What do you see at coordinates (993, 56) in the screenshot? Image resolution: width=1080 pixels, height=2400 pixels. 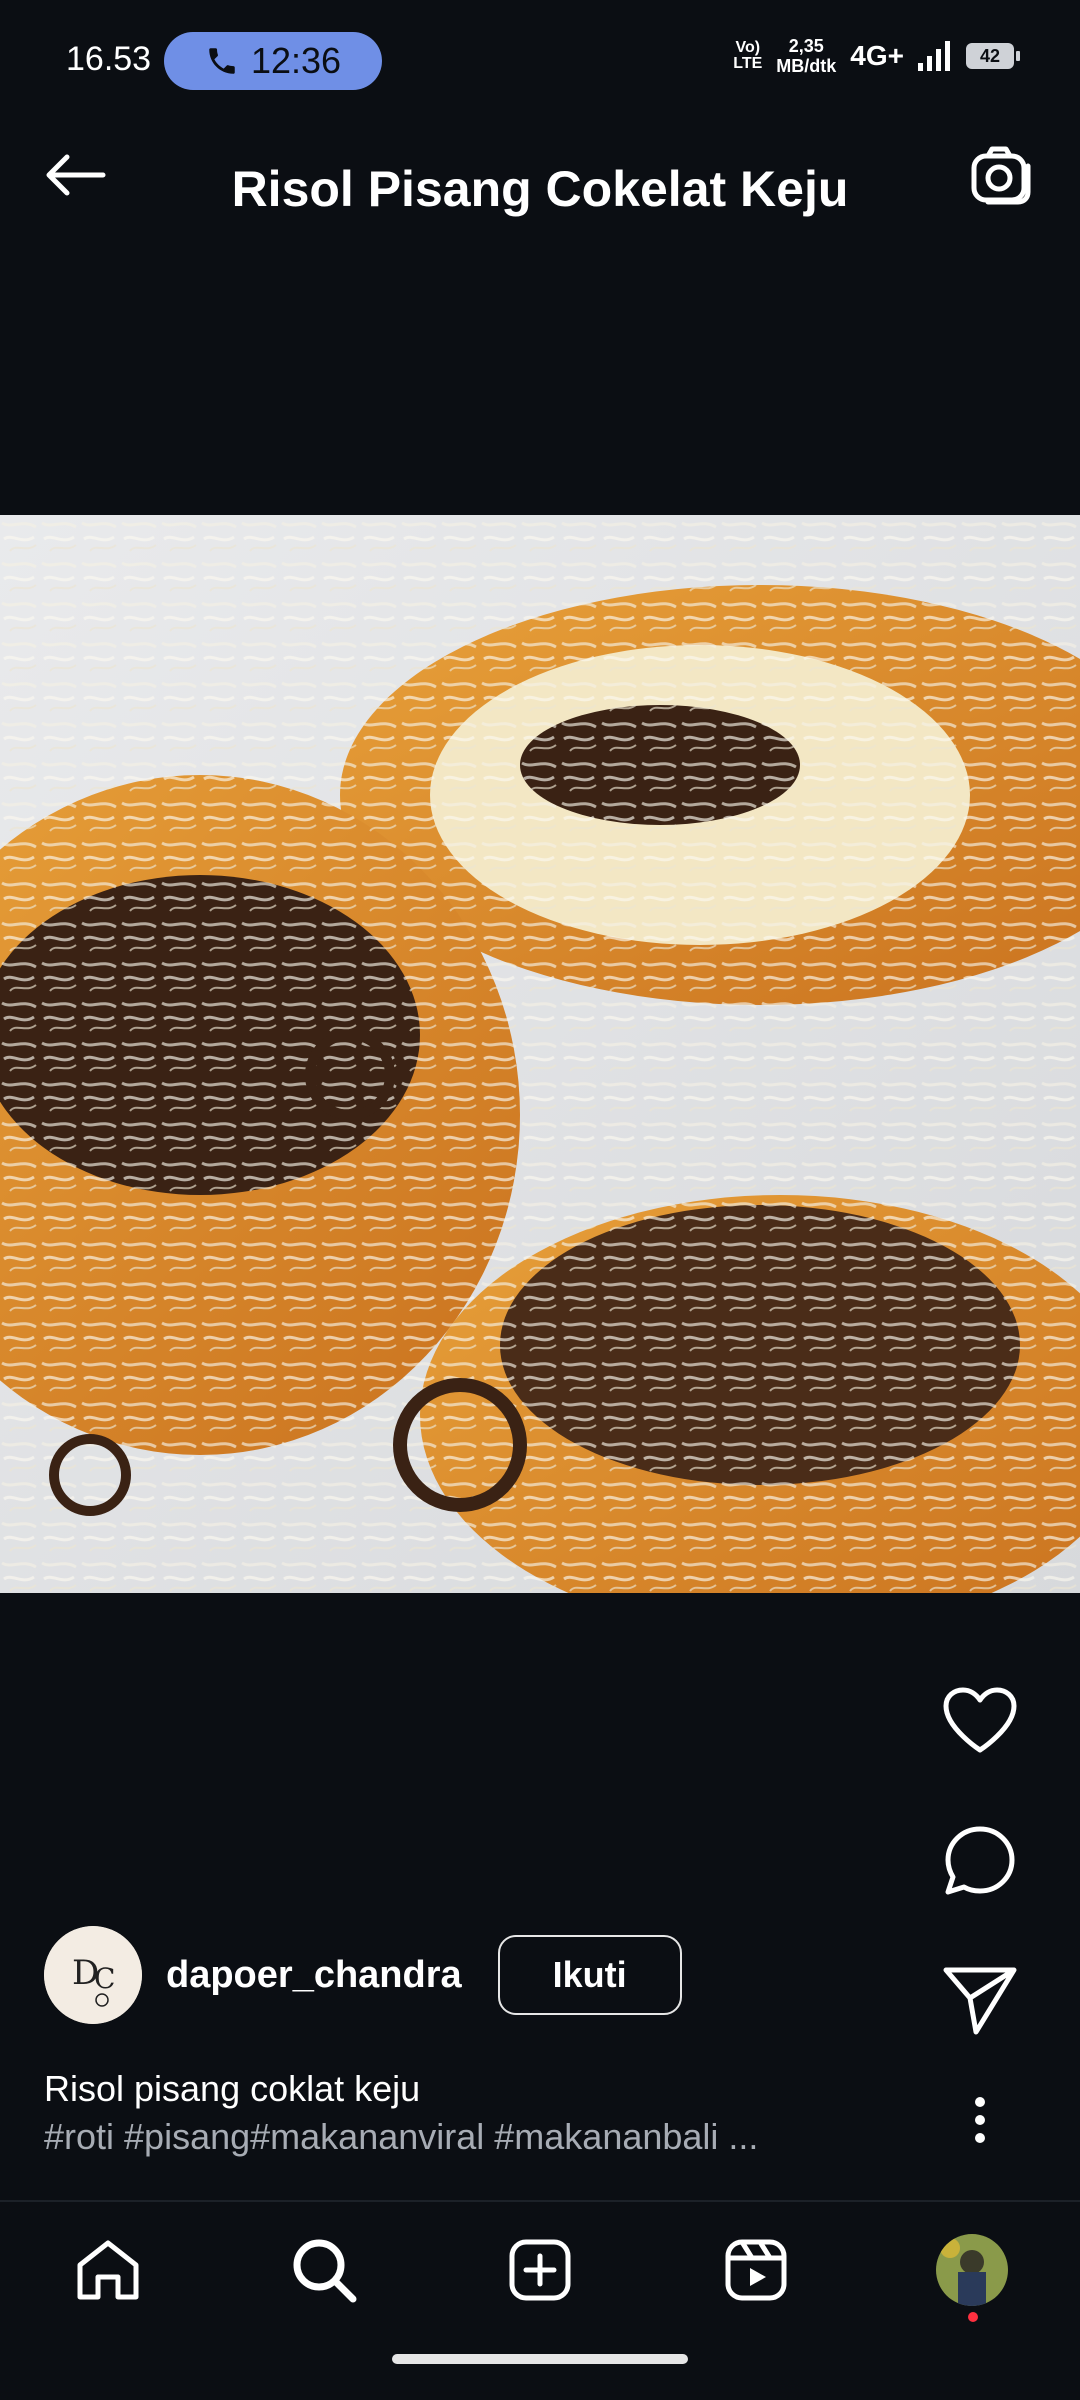 I see `battery-icon: 42` at bounding box center [993, 56].